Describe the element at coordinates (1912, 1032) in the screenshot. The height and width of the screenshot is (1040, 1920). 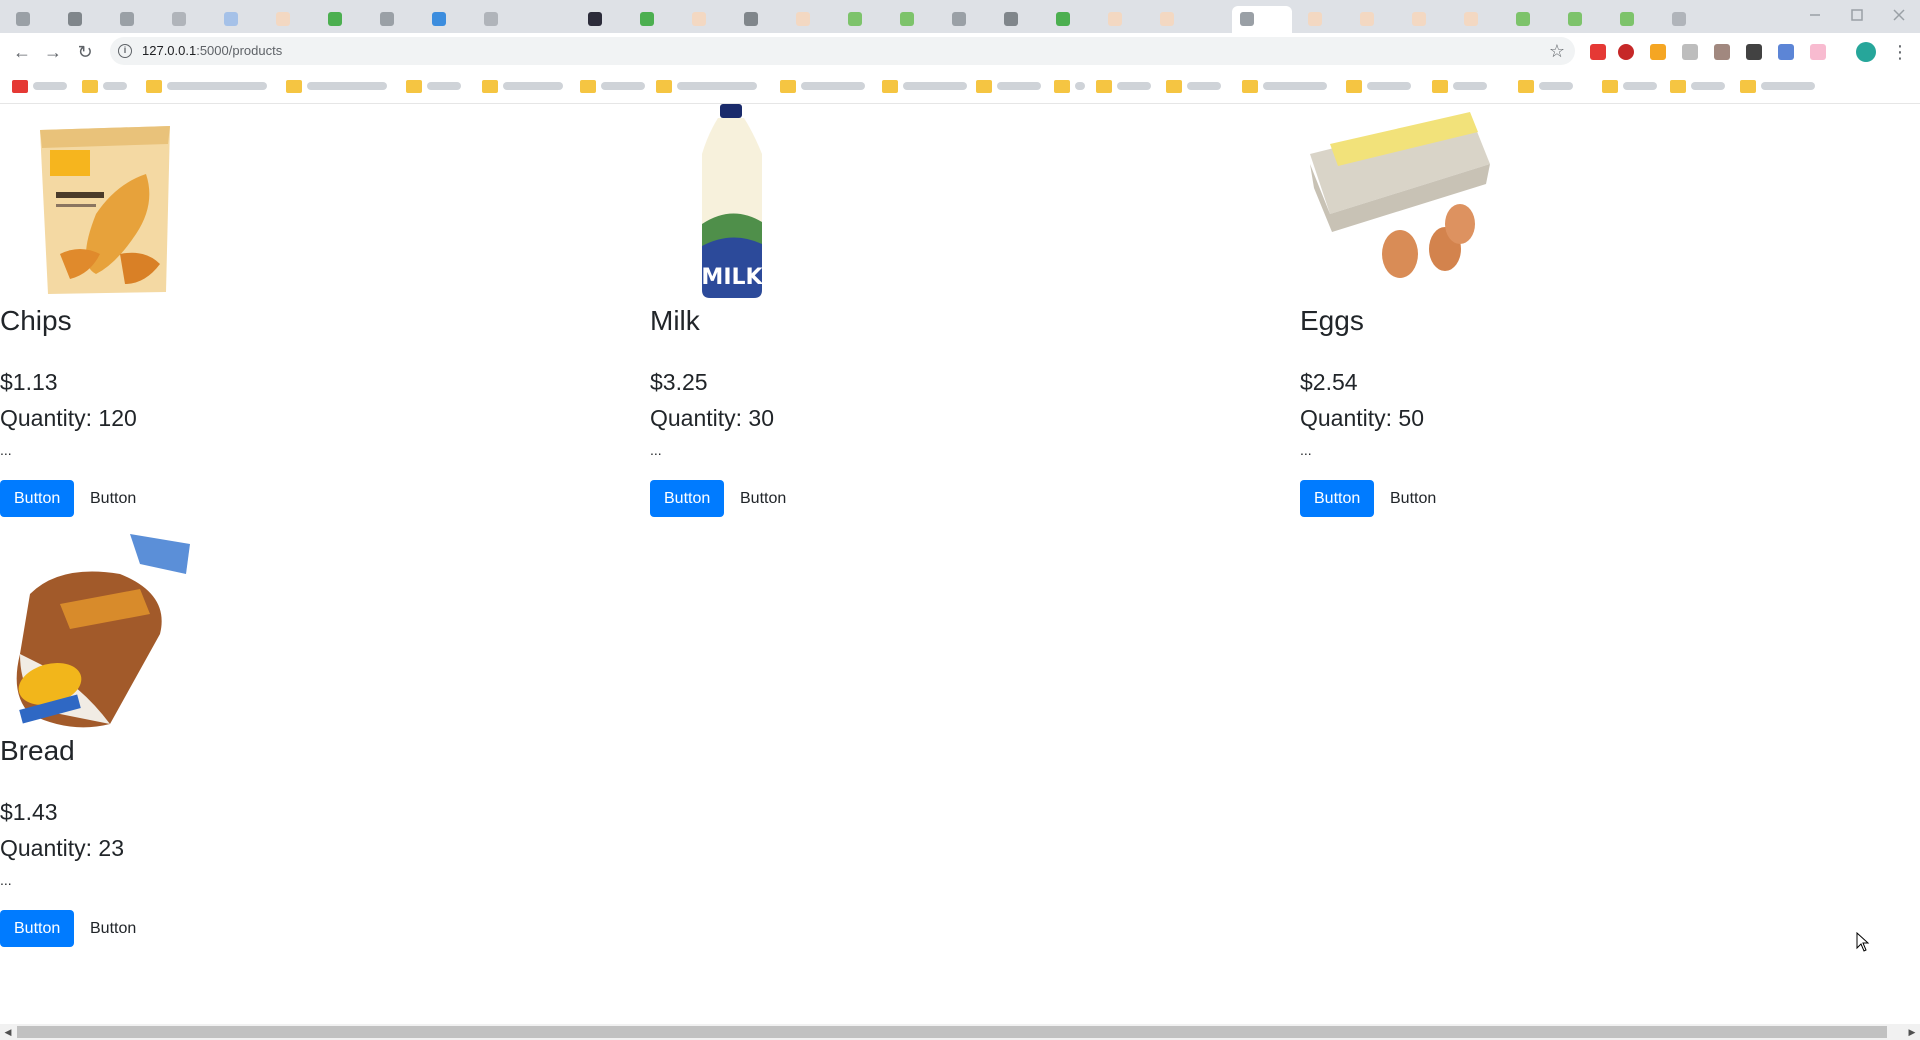
I see `scroll-right-icon: ▶` at that location.